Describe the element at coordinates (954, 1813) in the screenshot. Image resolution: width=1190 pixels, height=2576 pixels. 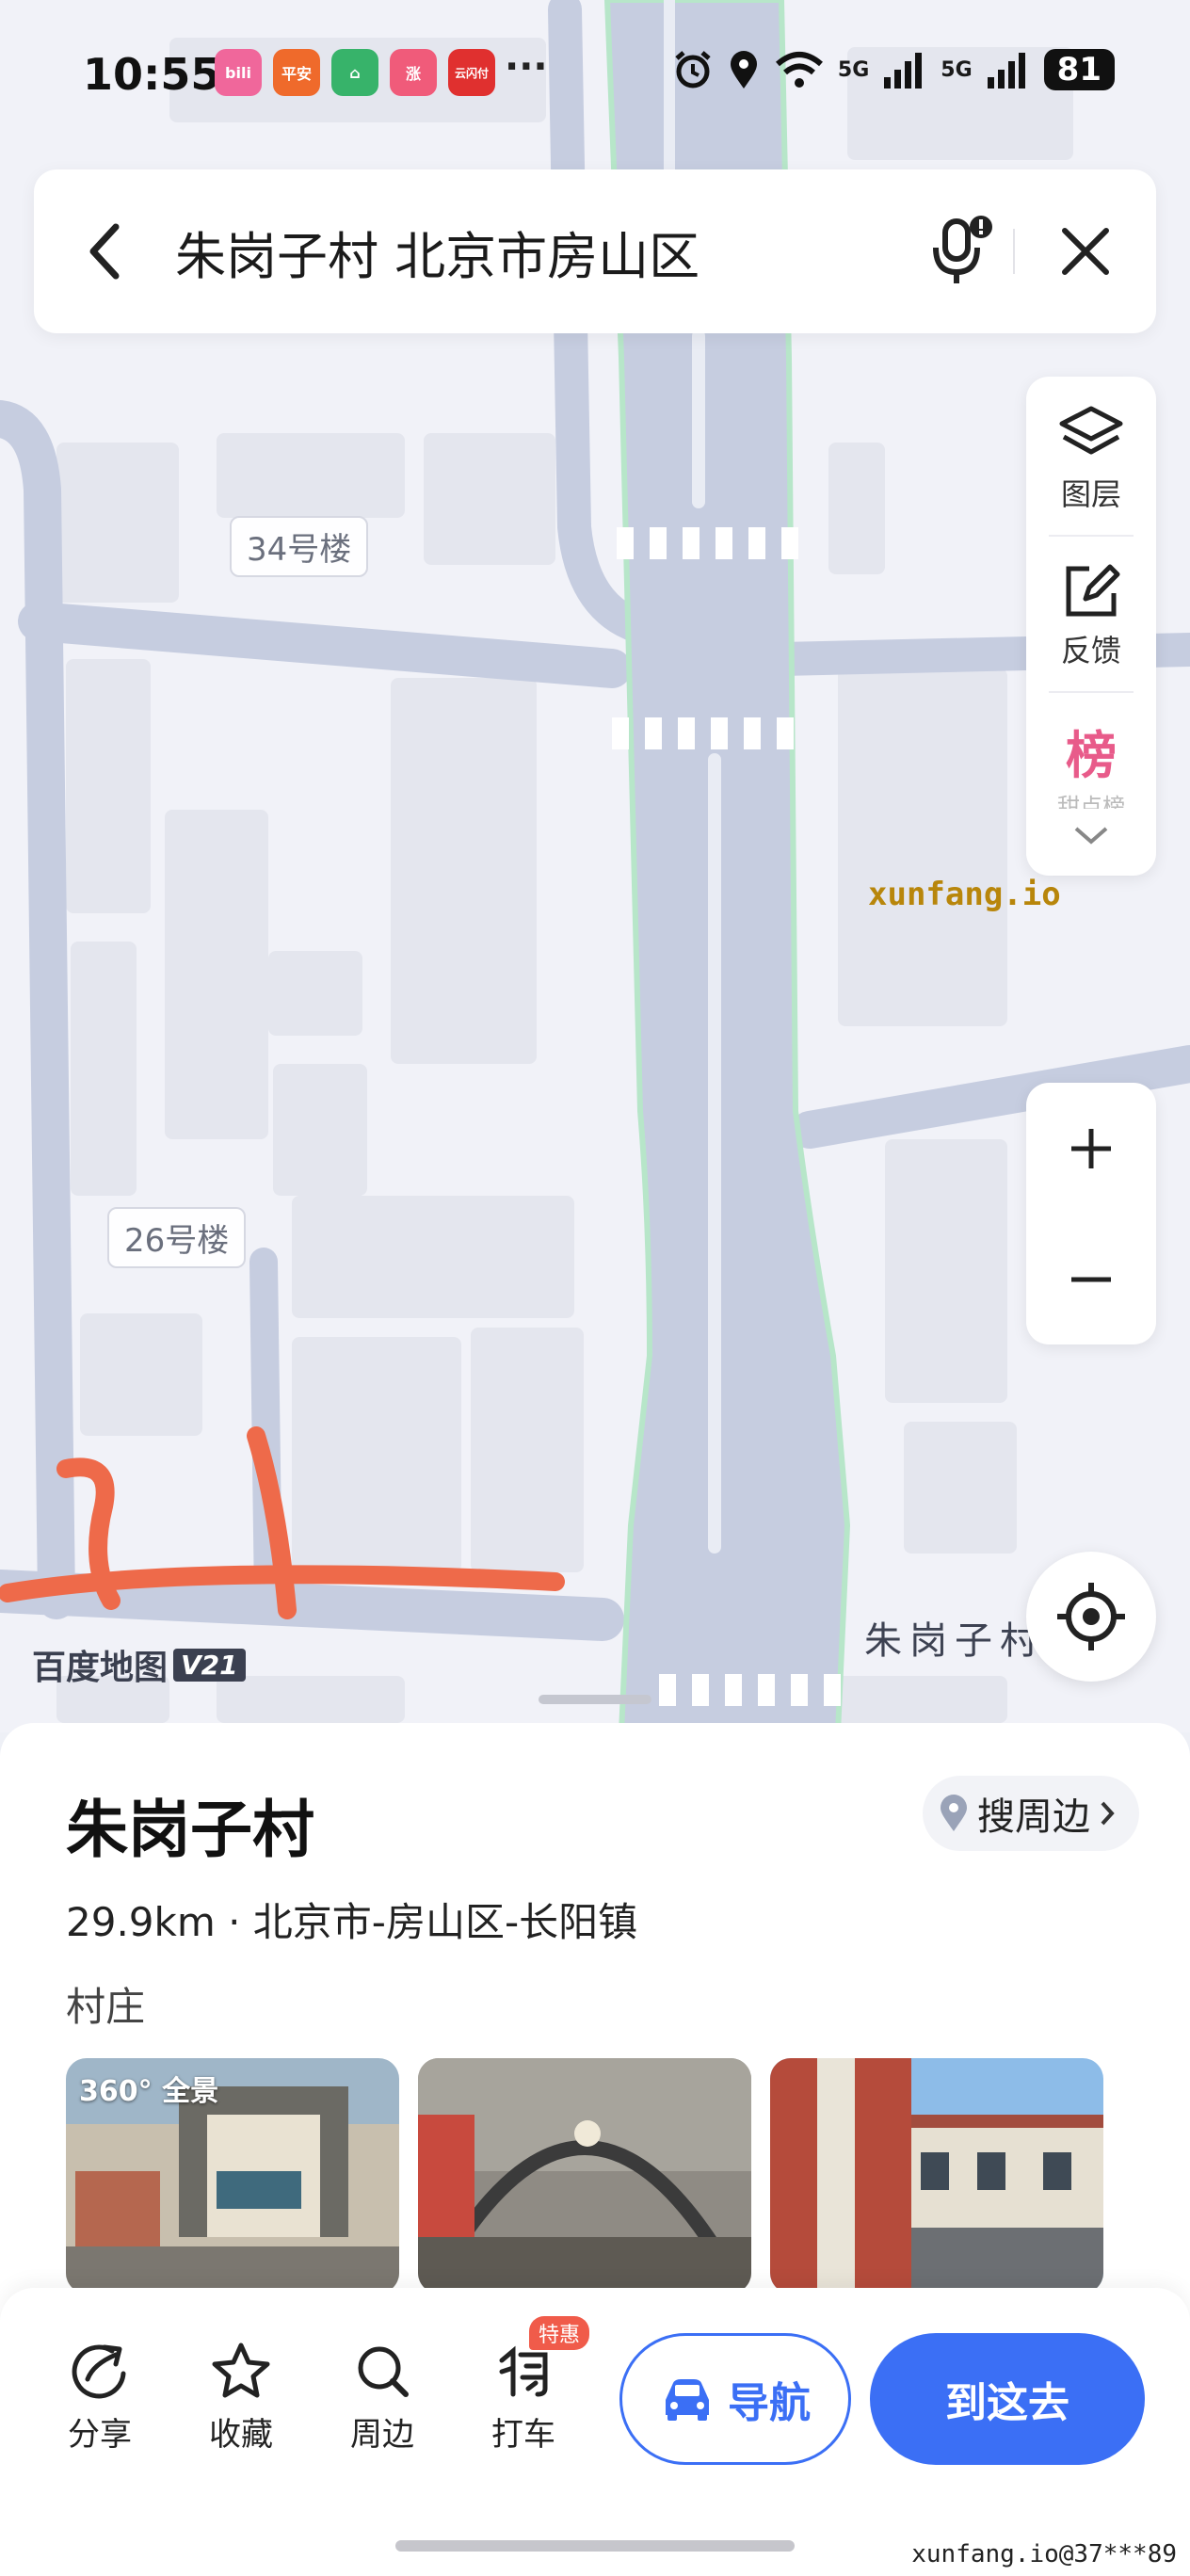
I see `pin-icon` at that location.